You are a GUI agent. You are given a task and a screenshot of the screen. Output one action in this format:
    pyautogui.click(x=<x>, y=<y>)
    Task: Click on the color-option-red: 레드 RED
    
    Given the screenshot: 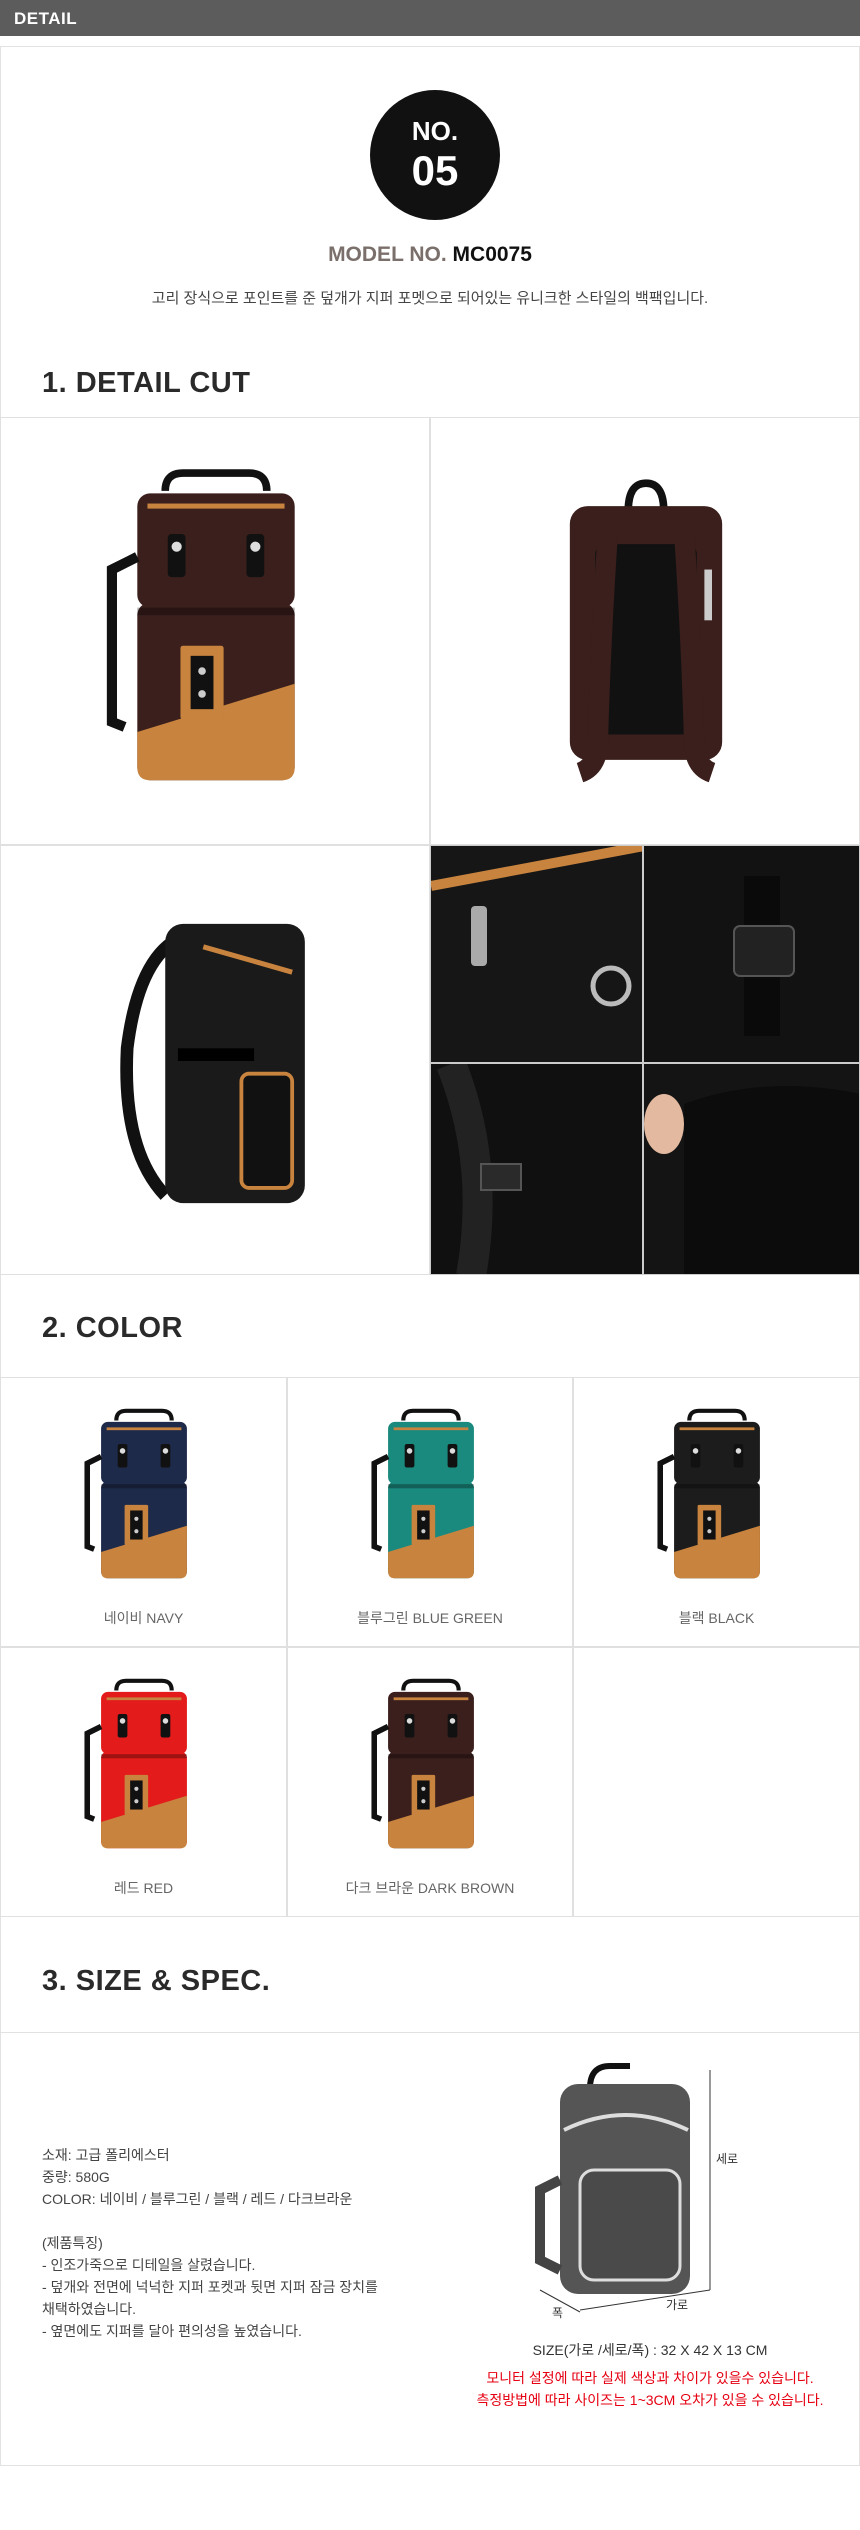 What is the action you would take?
    pyautogui.click(x=143, y=1782)
    